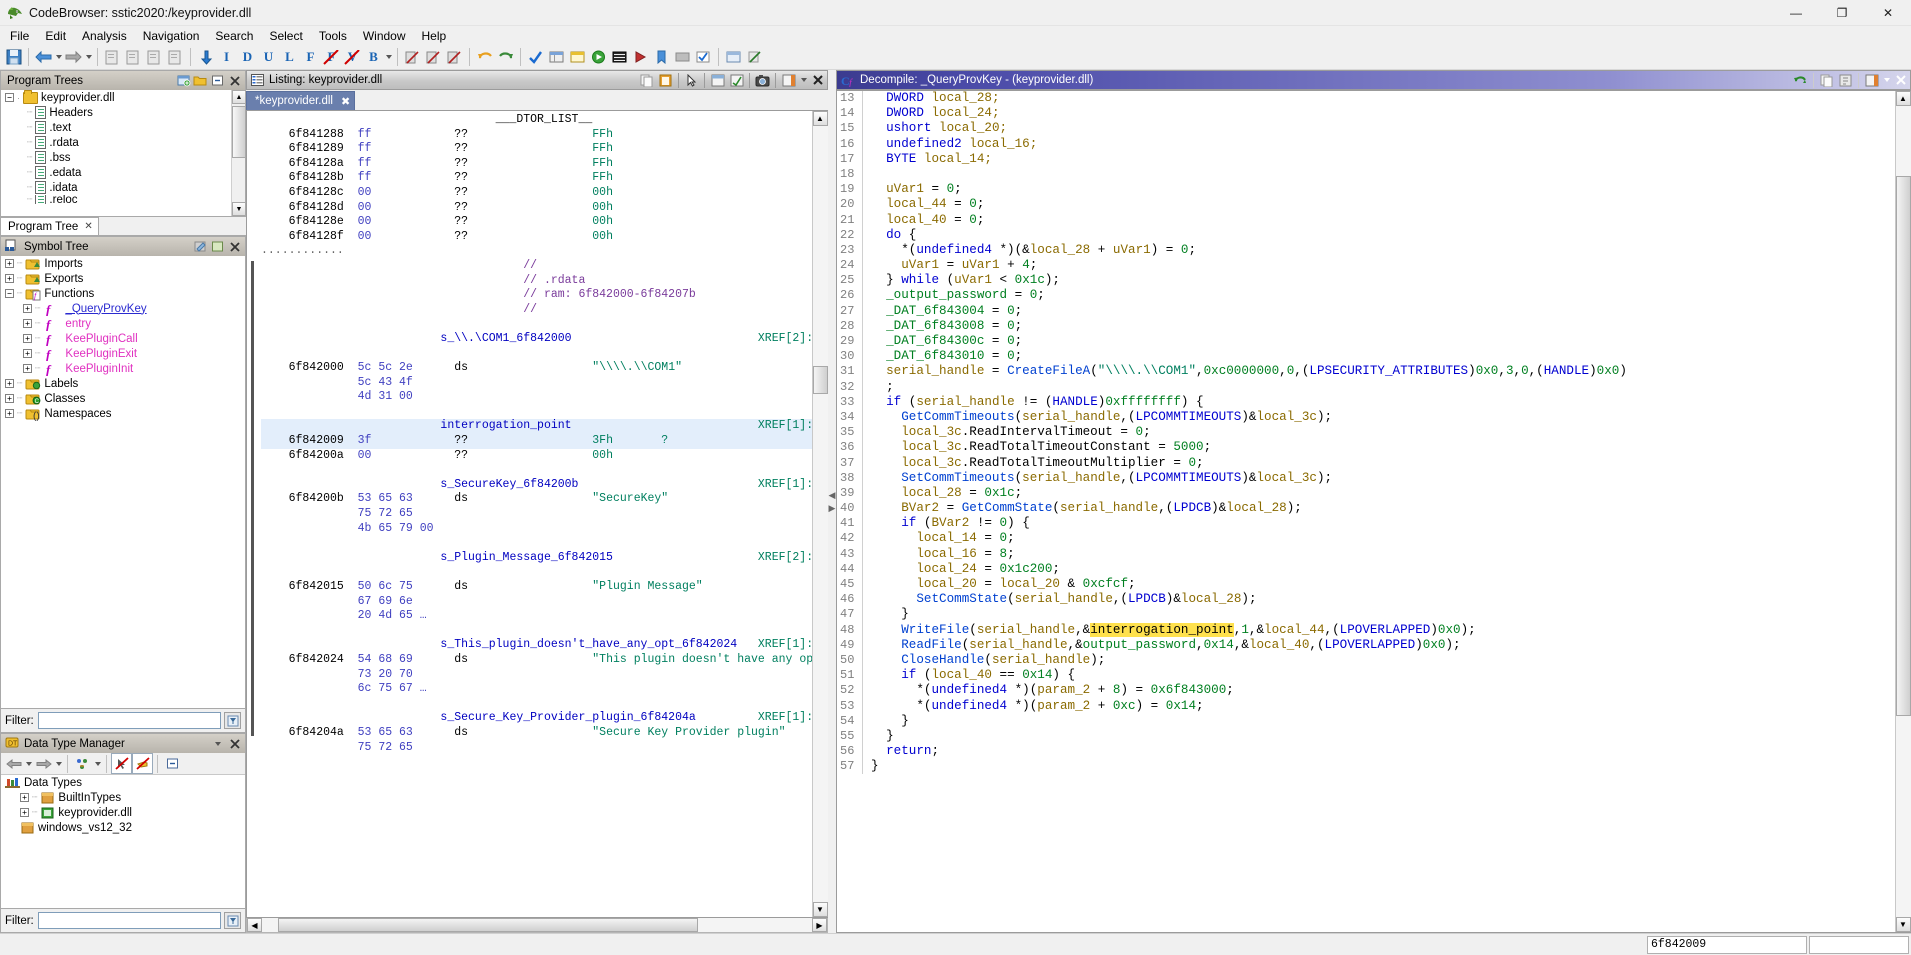 The image size is (1911, 955). Describe the element at coordinates (946, 569) in the screenshot. I see `decompiler-token: local_24` at that location.